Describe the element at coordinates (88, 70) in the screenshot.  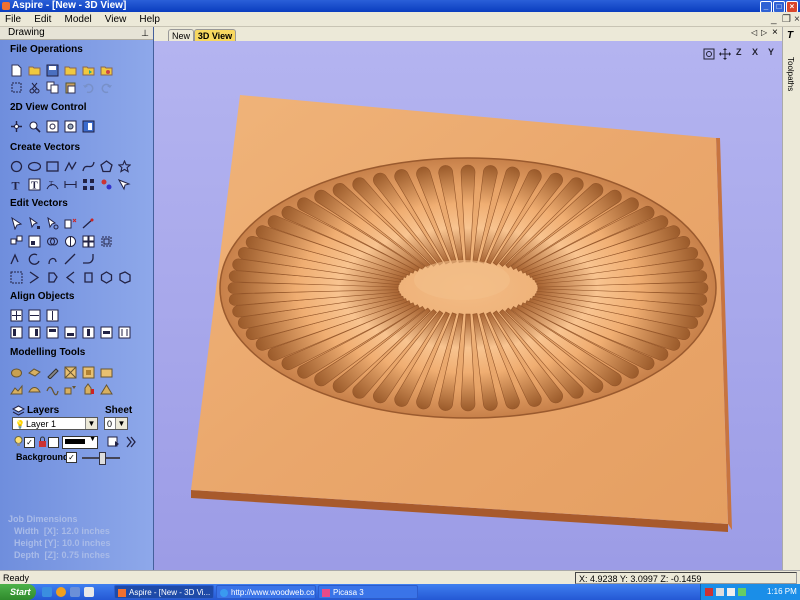
I see `import-vectors-icon` at that location.